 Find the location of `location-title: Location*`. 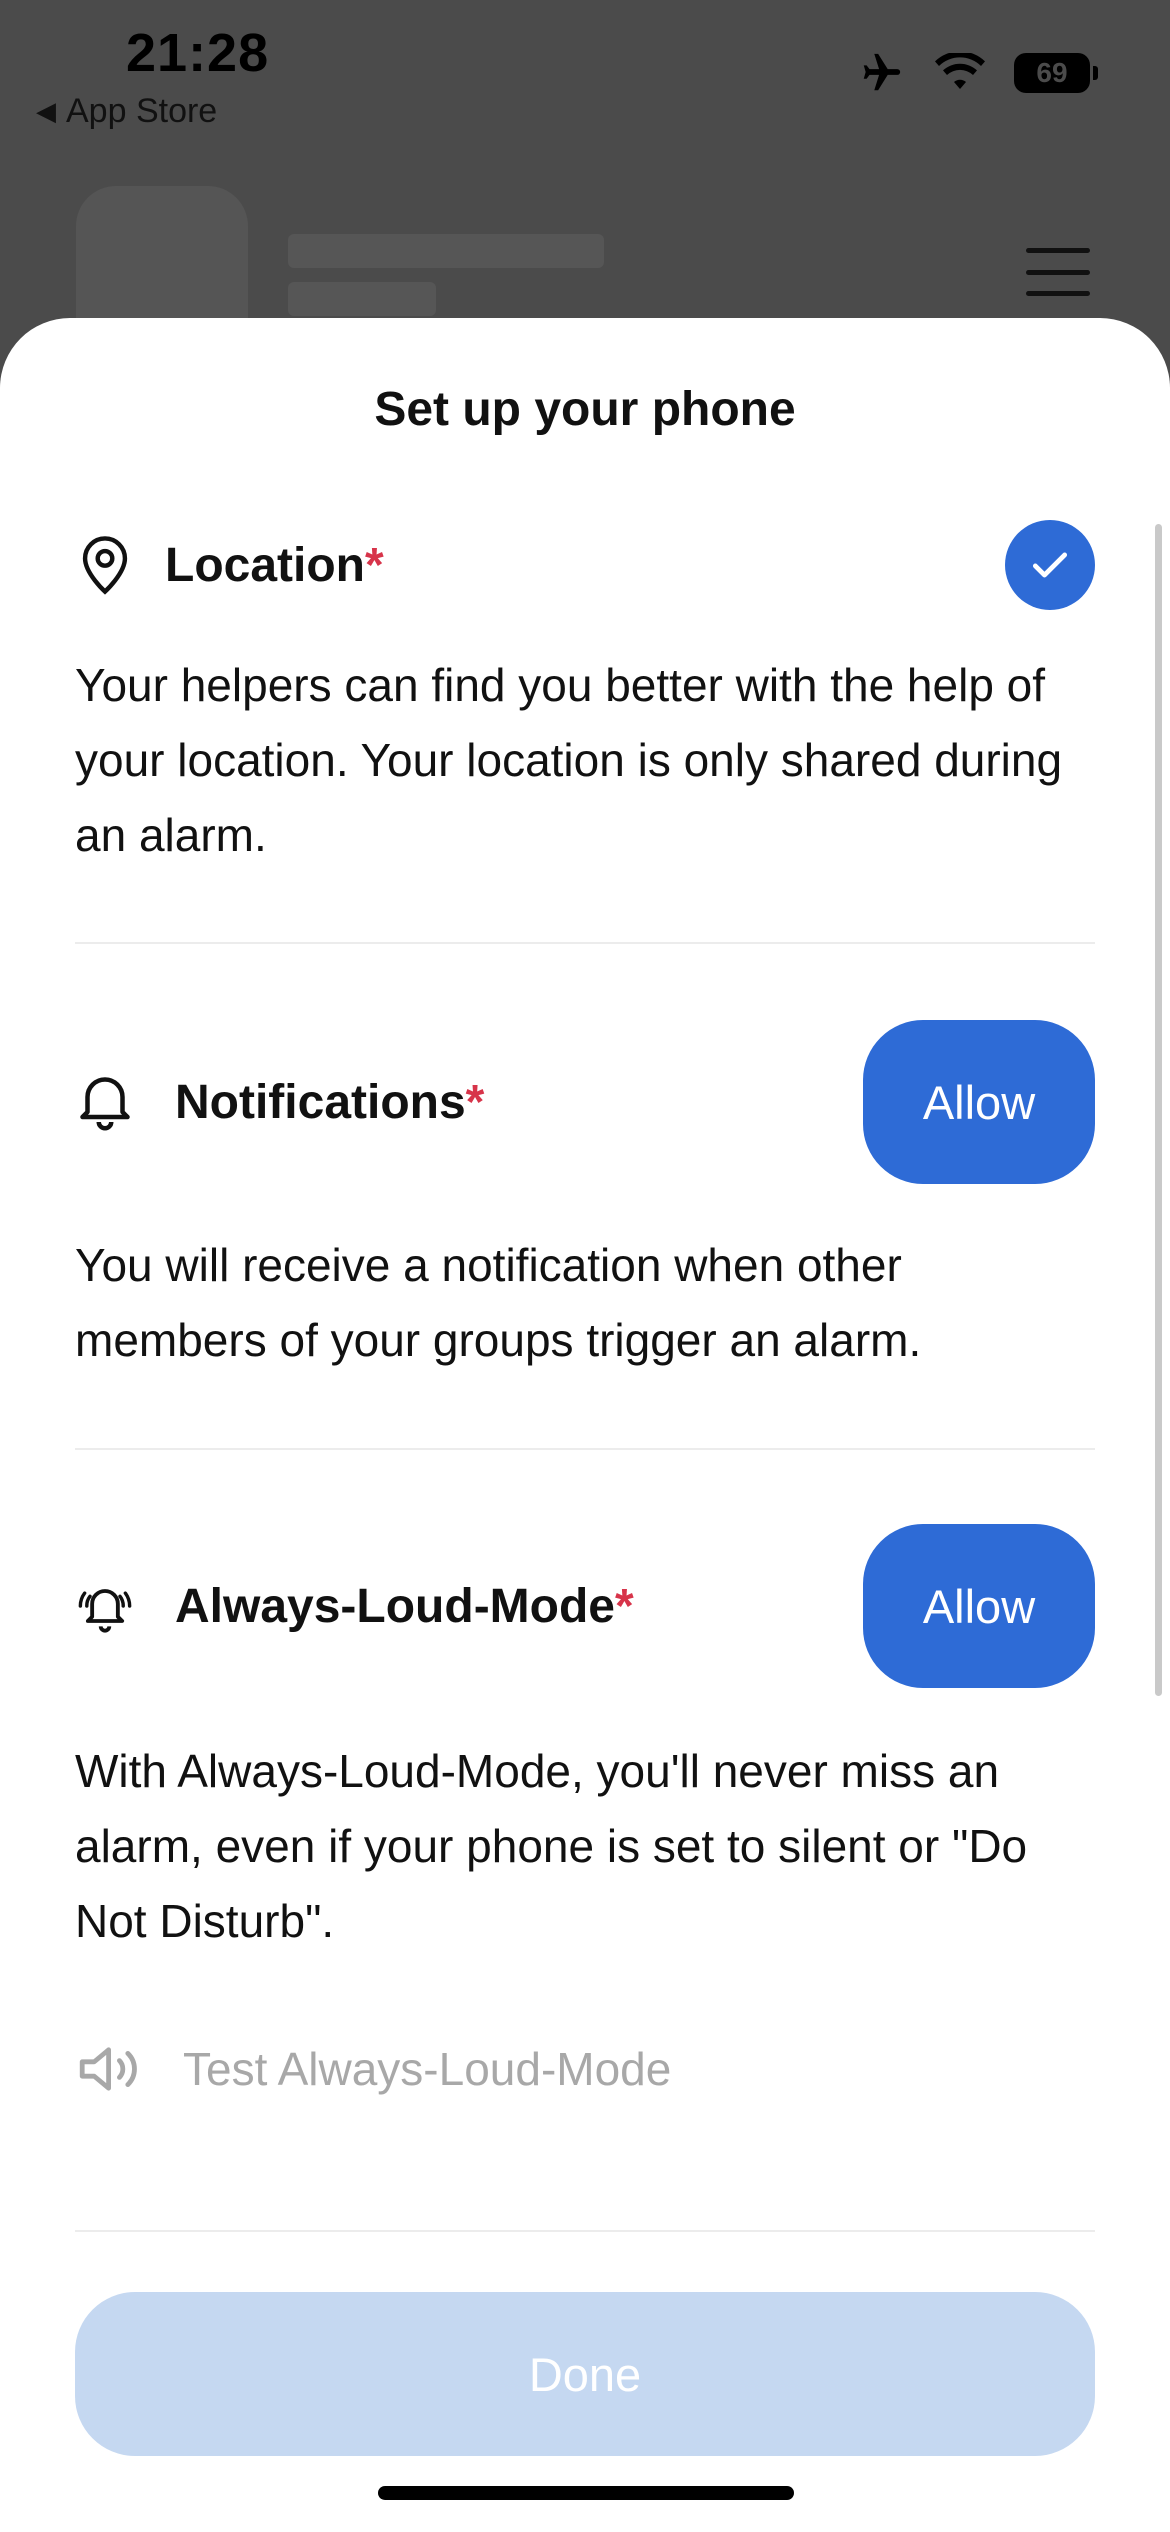

location-title: Location* is located at coordinates (274, 565).